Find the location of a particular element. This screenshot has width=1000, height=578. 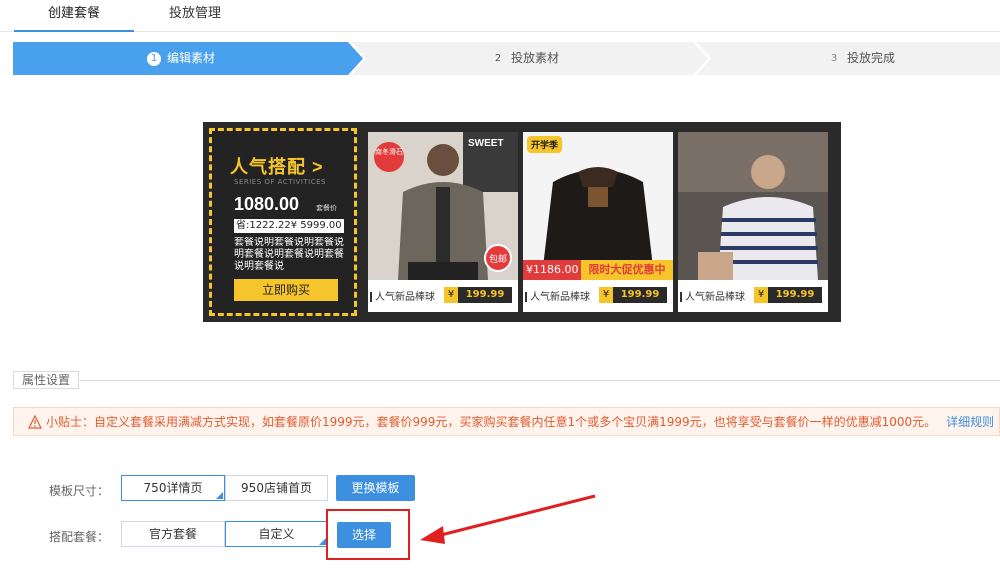

step-label: 投放完成 is located at coordinates (871, 58).